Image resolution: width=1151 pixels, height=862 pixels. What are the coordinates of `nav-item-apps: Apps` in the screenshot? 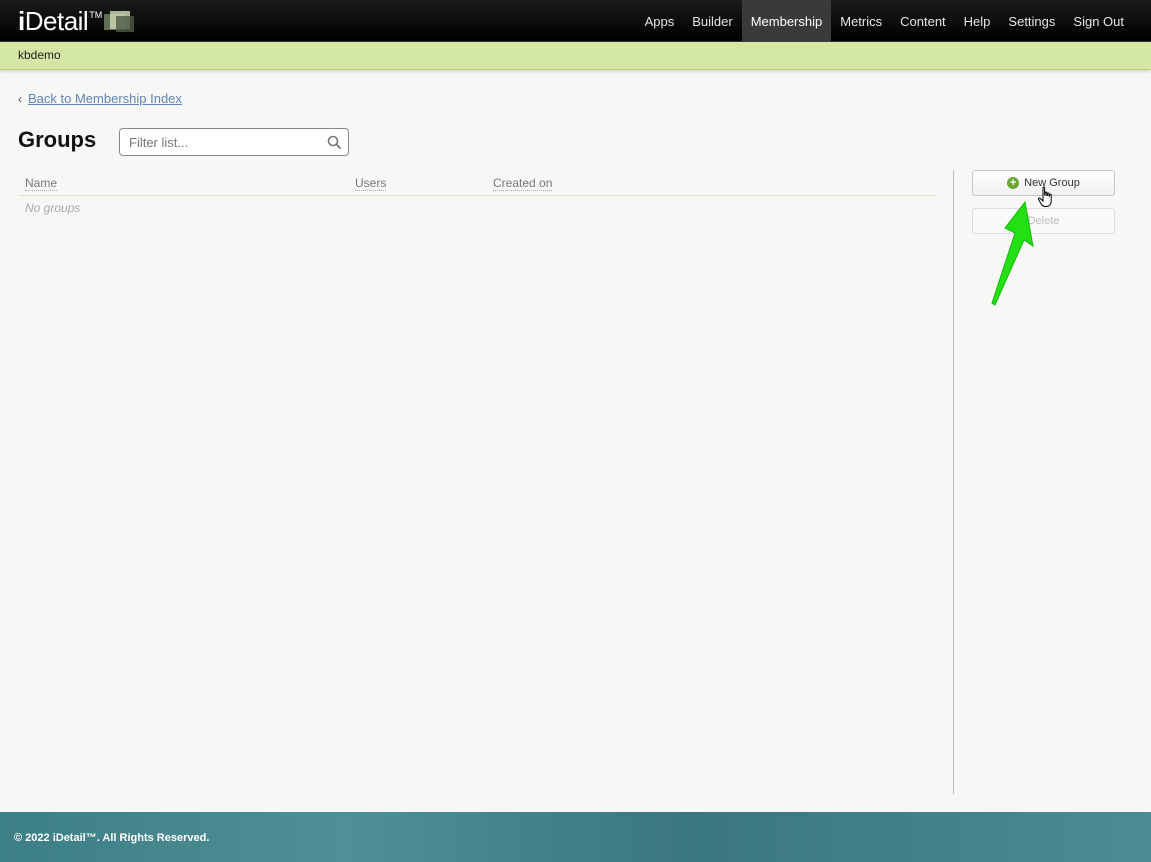 It's located at (660, 21).